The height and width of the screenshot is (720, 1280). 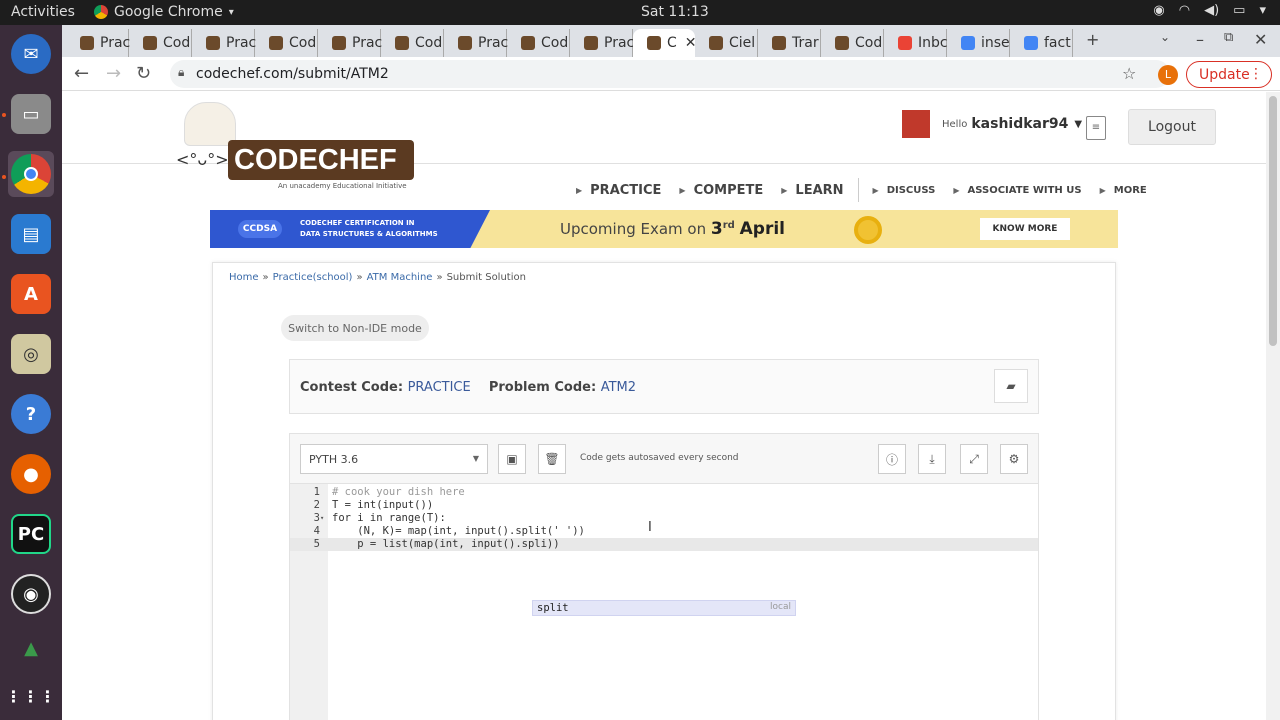 What do you see at coordinates (1123, 190) in the screenshot?
I see `nav-item-more: ▶ MORE` at bounding box center [1123, 190].